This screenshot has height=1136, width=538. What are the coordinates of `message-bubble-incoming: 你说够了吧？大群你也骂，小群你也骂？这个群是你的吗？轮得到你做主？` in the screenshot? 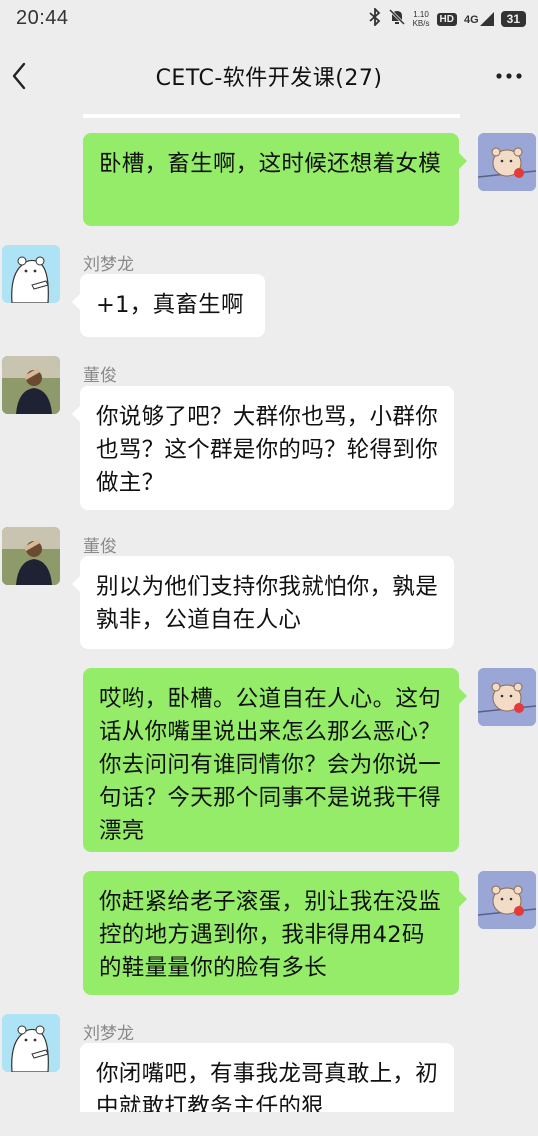 It's located at (263, 448).